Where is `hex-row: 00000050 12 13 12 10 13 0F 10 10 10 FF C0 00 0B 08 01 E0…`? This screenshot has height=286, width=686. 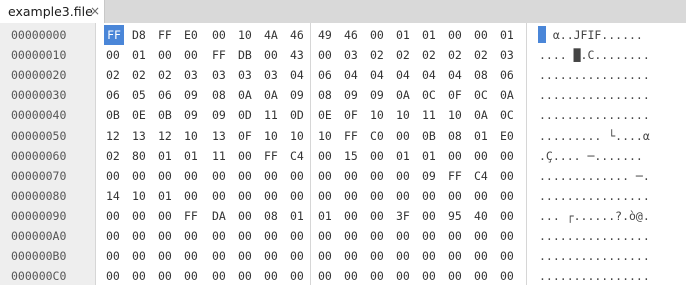 hex-row: 00000050 12 13 12 10 13 0F 10 10 10 FF C0 00 0B 08 01 E0… is located at coordinates (343, 136).